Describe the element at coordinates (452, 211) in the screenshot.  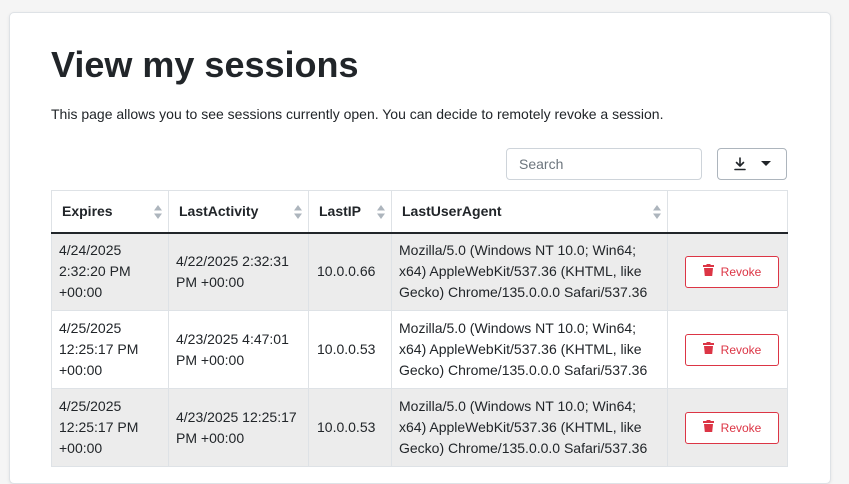
I see `column-label: LastUserAgent` at that location.